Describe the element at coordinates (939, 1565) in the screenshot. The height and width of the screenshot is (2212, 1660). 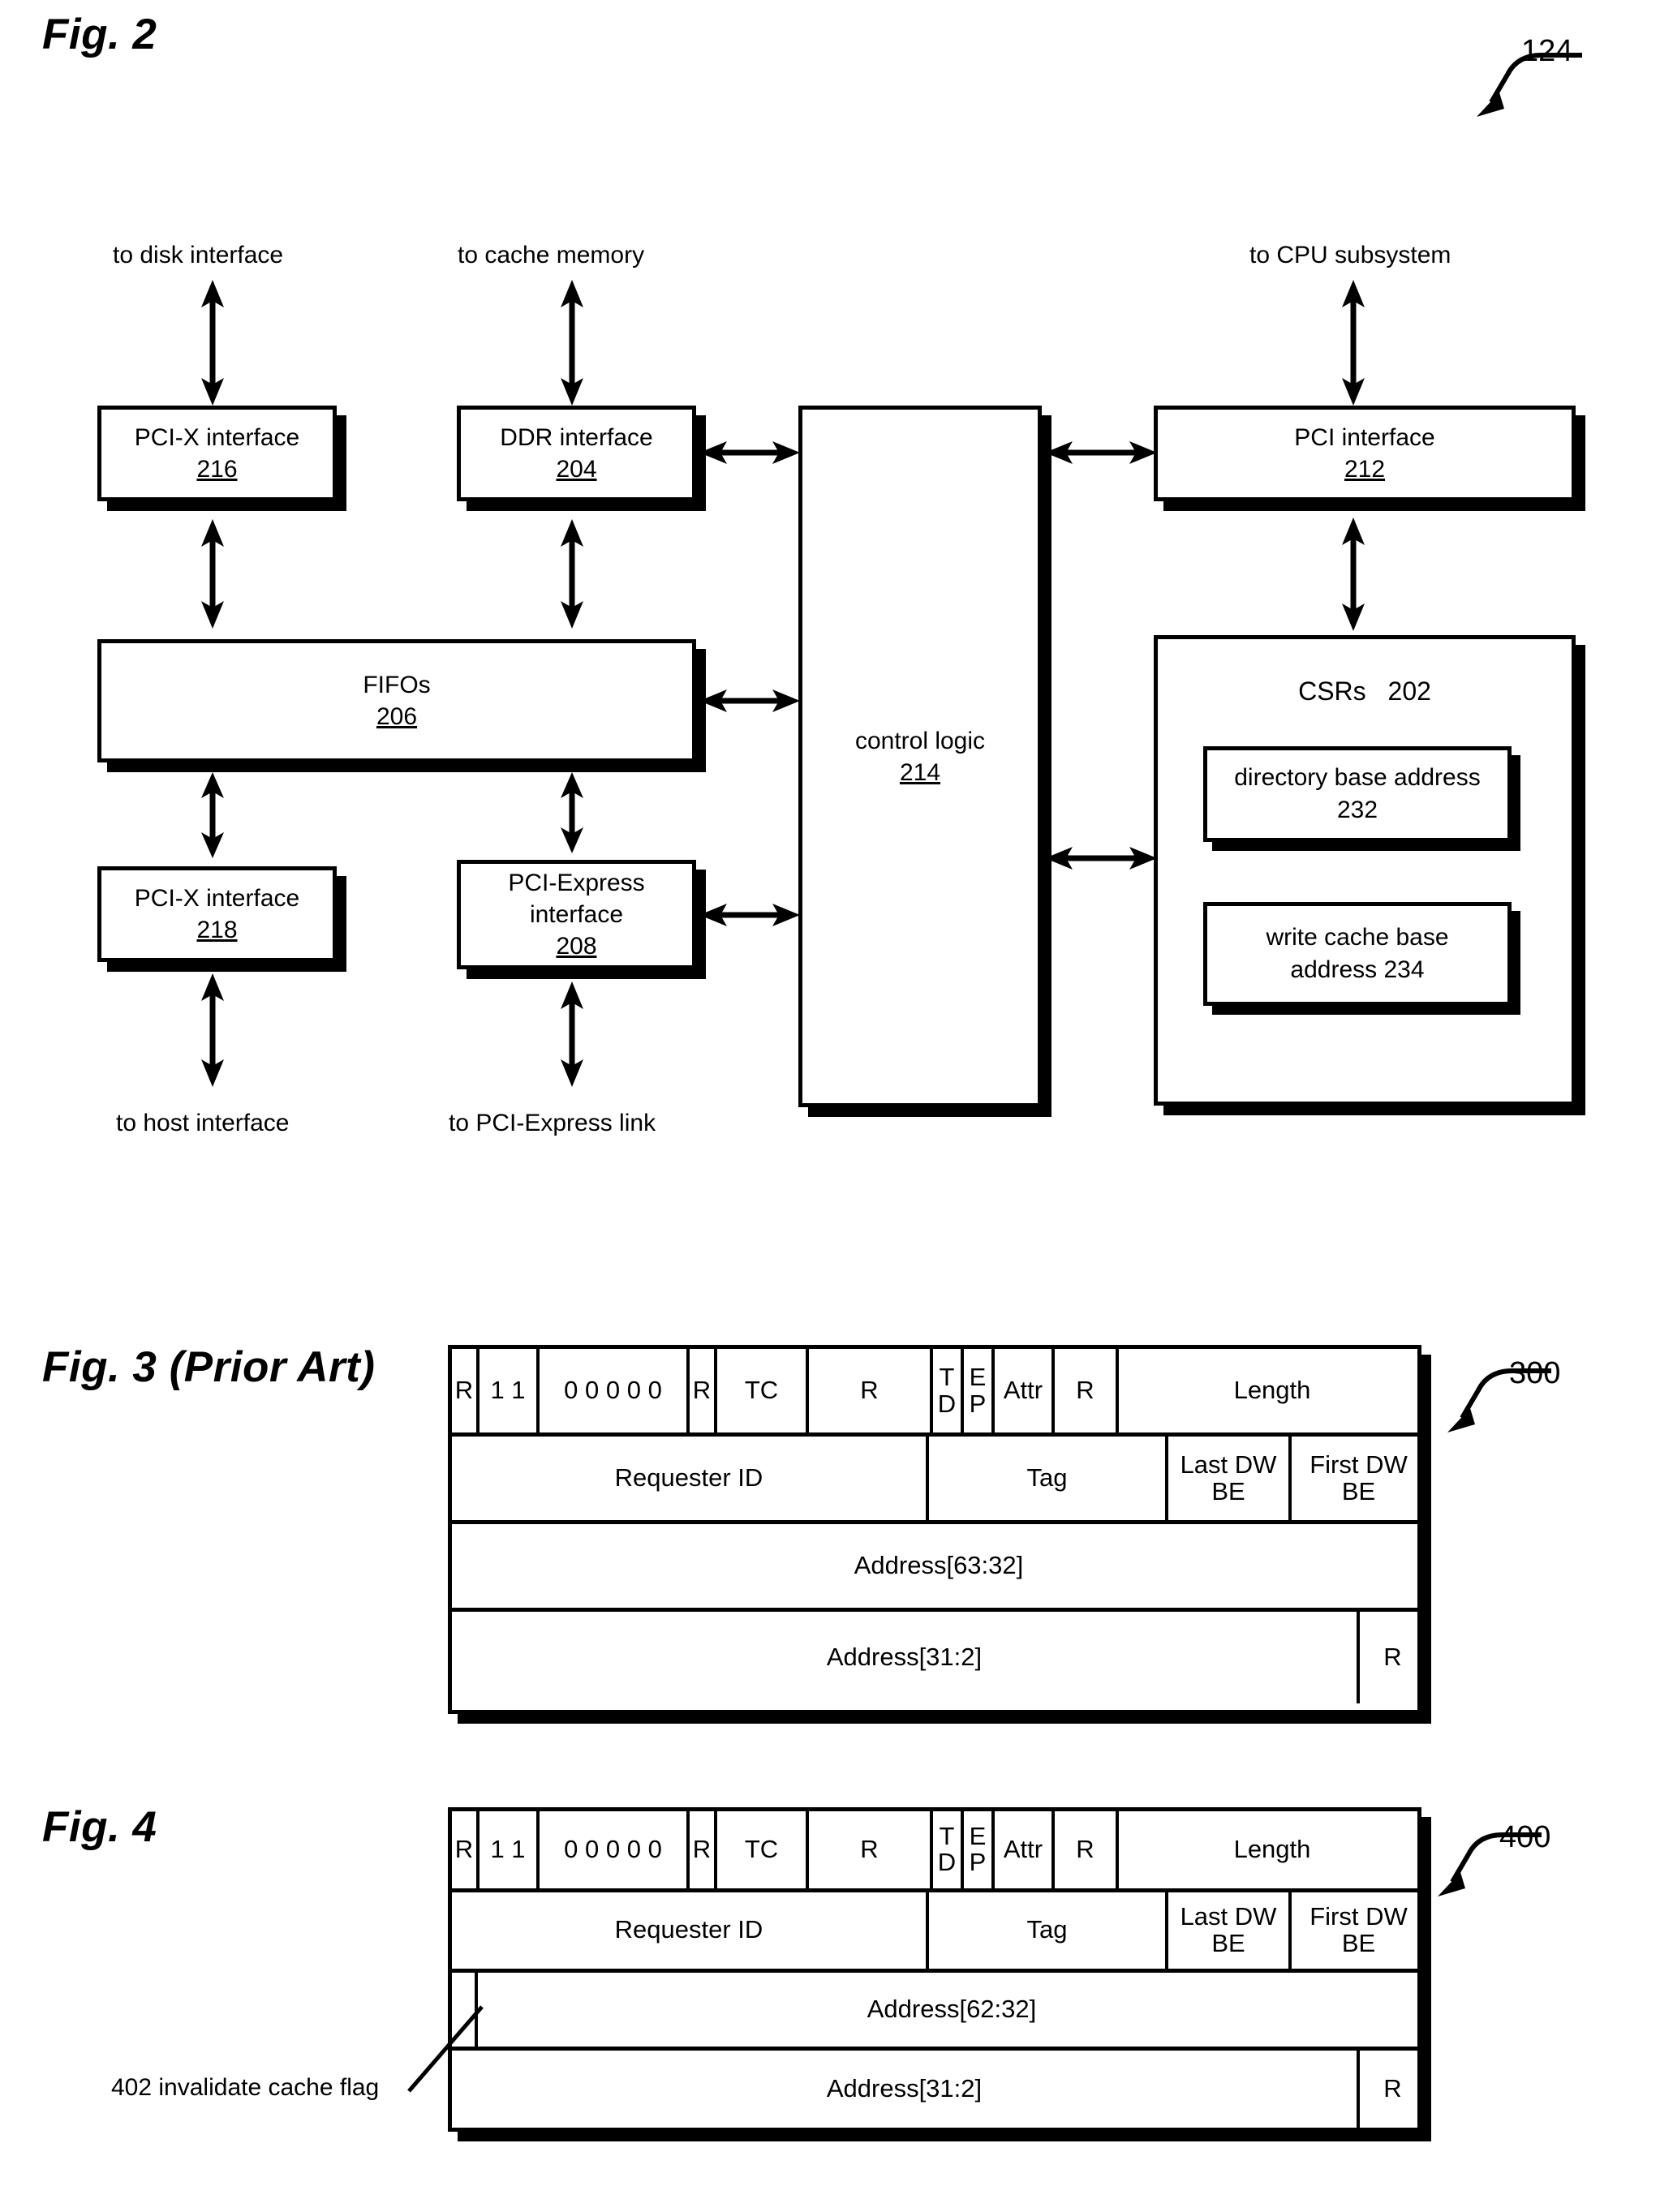
I see `packet-field-cell: Address[63:32]` at that location.